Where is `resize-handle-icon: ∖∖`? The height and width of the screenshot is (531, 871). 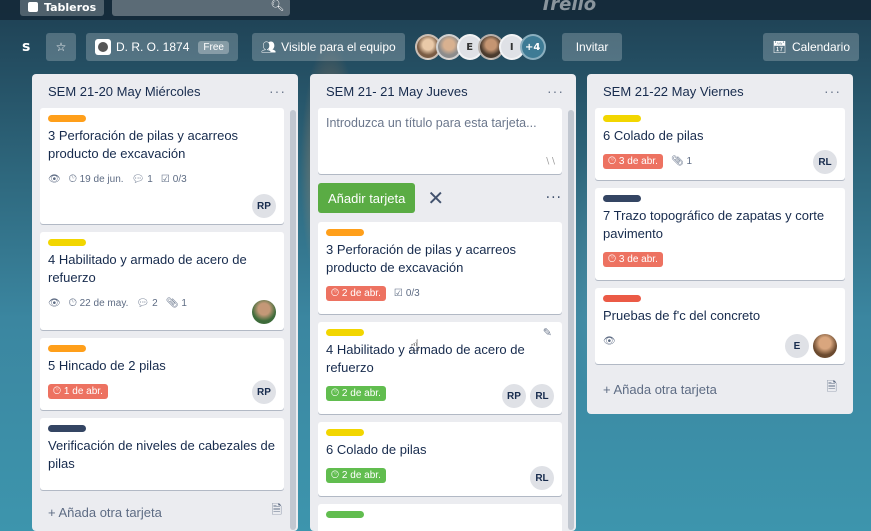
resize-handle-icon: ∖∖ is located at coordinates (550, 161).